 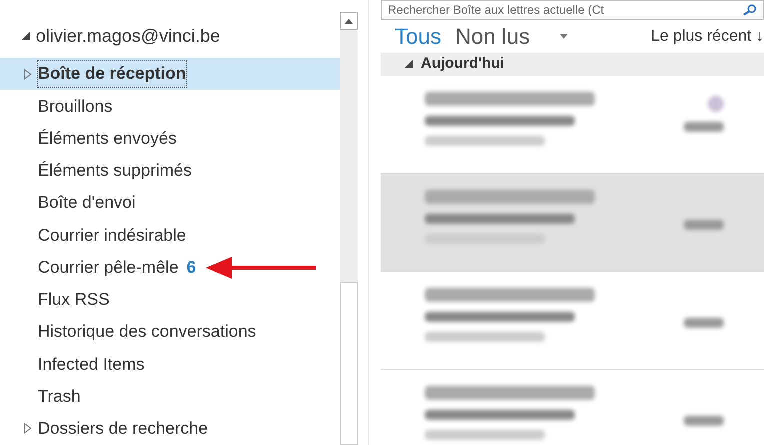 I want to click on folder-item: Éléments envoyés, so click(x=170, y=138).